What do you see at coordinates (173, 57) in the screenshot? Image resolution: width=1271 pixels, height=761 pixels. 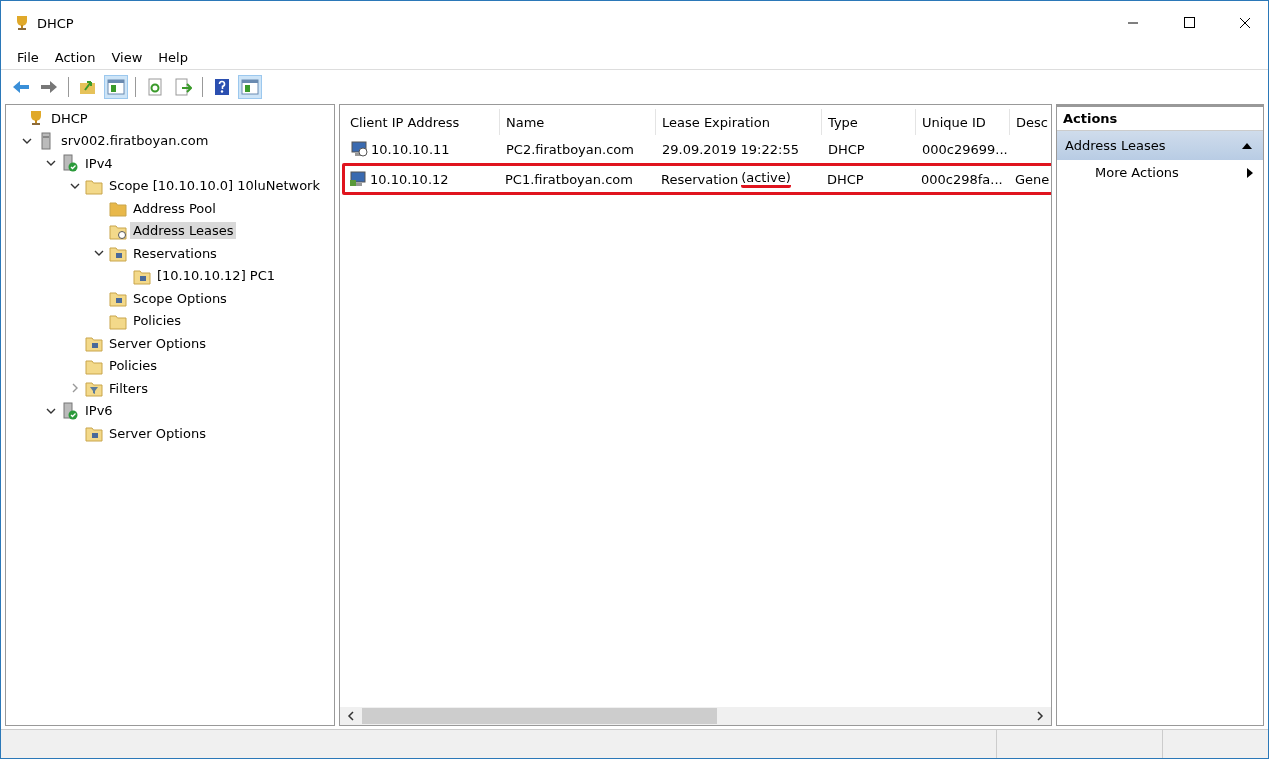 I see `menu-item: Help` at bounding box center [173, 57].